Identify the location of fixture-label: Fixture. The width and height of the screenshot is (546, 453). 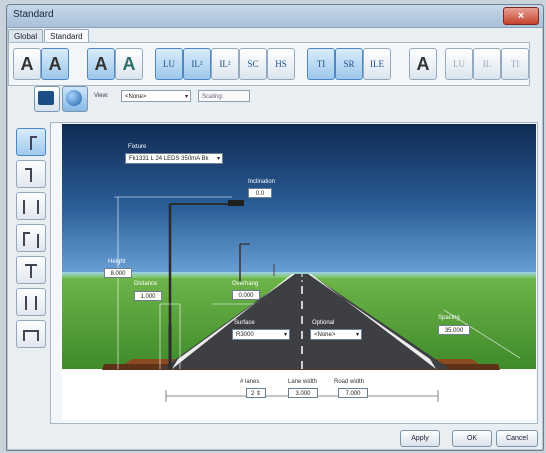
(137, 147).